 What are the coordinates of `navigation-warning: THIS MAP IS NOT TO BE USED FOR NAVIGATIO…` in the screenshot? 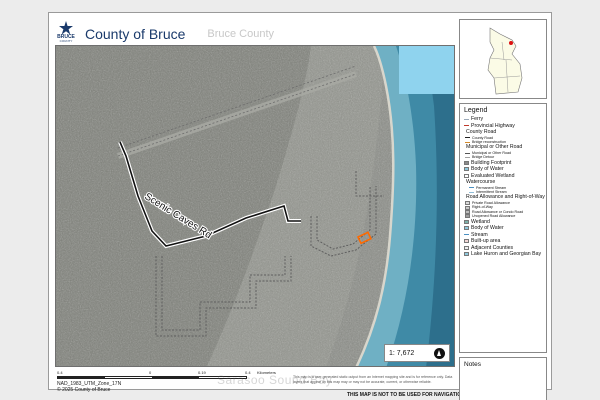 It's located at (406, 395).